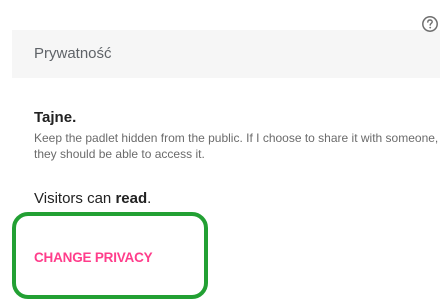 This screenshot has width=440, height=302. Describe the element at coordinates (73, 53) in the screenshot. I see `privacy-header-title: Prywatność` at that location.